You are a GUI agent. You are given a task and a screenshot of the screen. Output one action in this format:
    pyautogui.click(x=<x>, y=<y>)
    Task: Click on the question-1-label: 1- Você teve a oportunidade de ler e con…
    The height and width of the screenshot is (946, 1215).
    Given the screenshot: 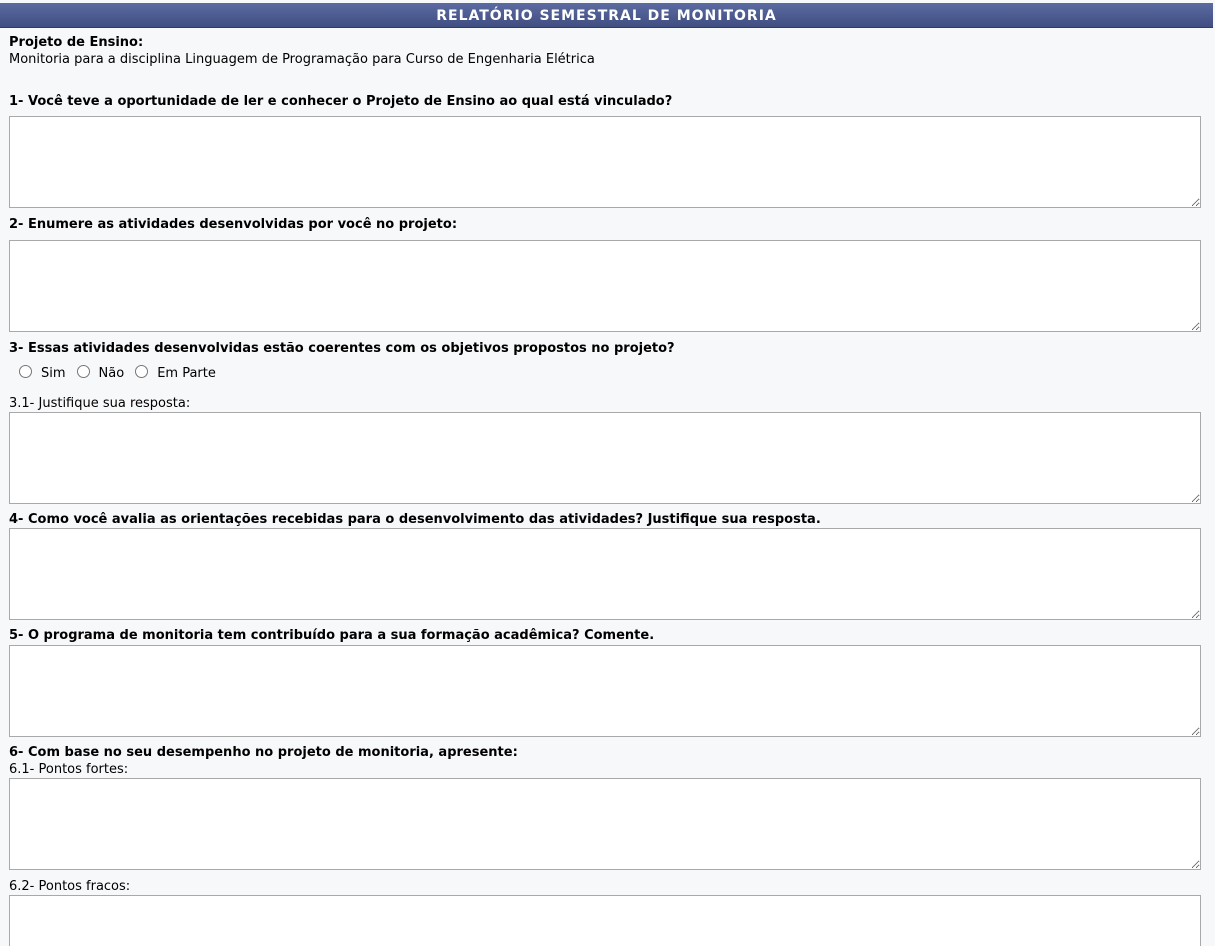 What is the action you would take?
    pyautogui.click(x=341, y=101)
    